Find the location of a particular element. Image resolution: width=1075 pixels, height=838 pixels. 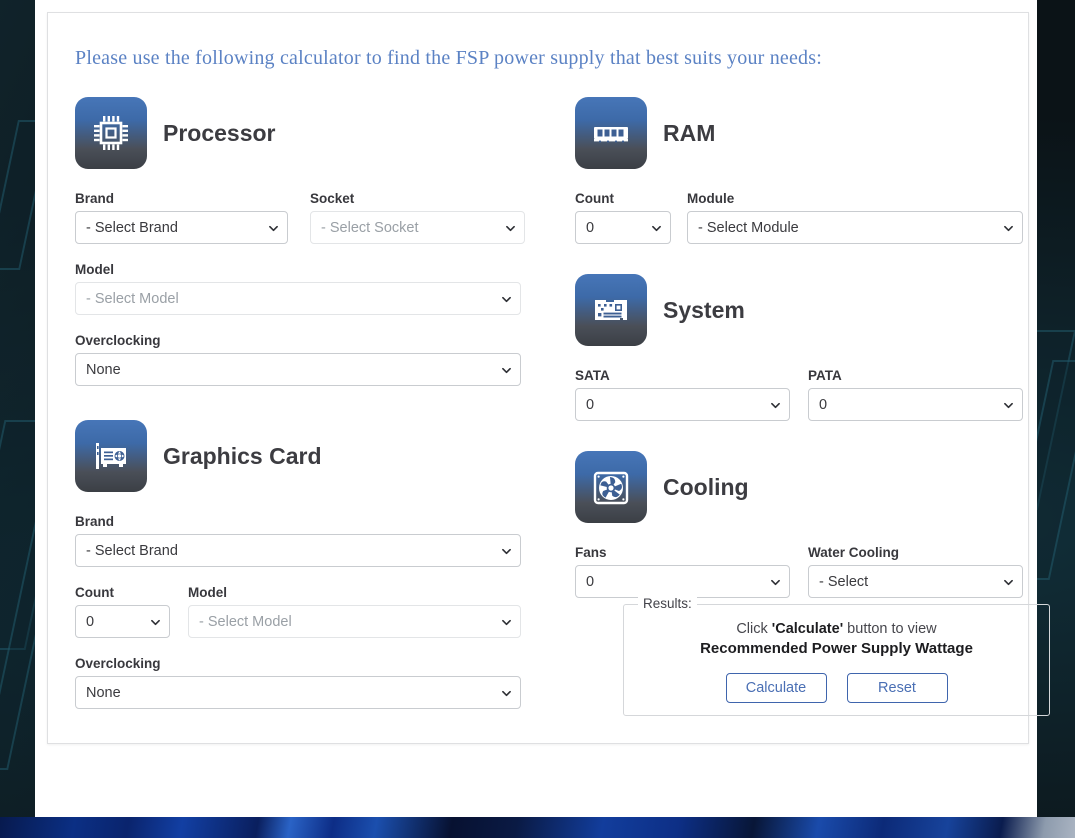

system-sata-select: 0 is located at coordinates (682, 404).